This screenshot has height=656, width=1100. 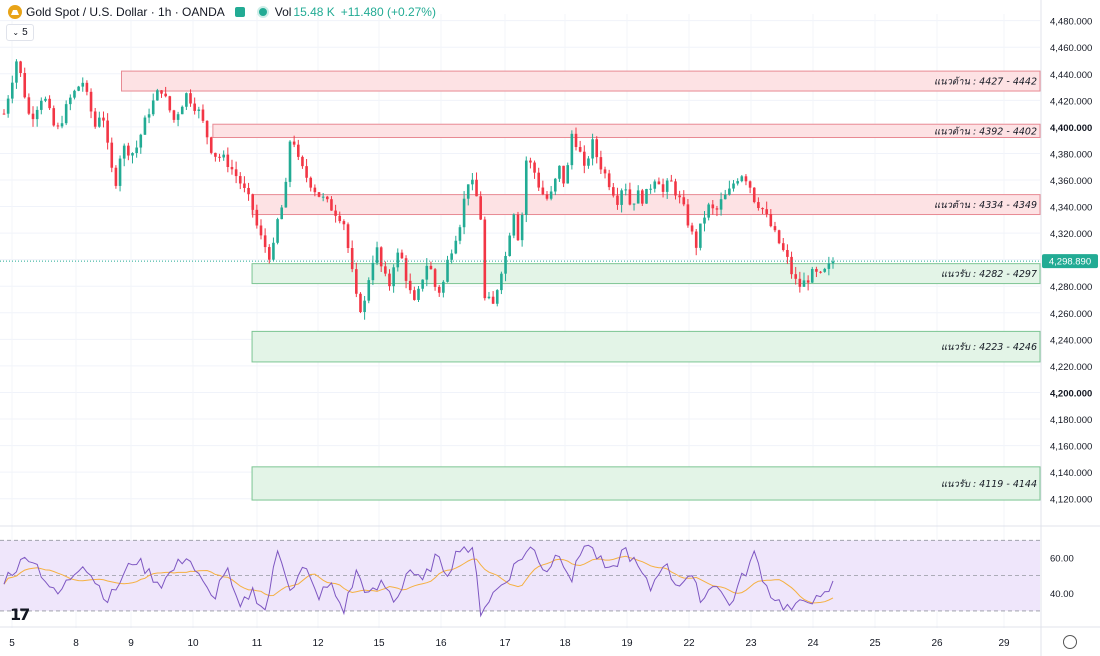 What do you see at coordinates (1071, 314) in the screenshot?
I see `y-tick-label: 4,260.000` at bounding box center [1071, 314].